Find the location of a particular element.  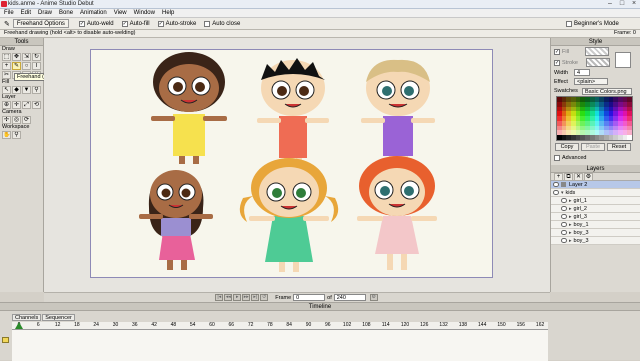

color-palette is located at coordinates (594, 118).